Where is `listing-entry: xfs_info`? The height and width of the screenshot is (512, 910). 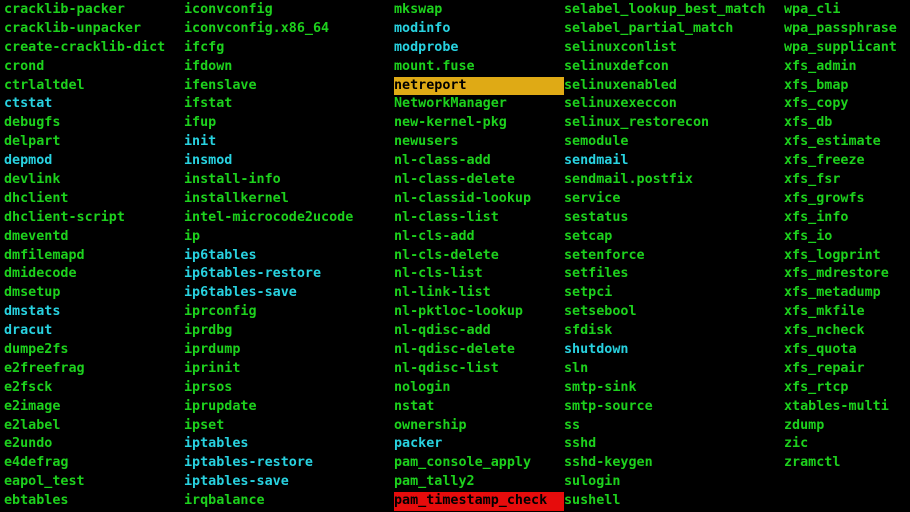
listing-entry: xfs_info is located at coordinates (847, 218).